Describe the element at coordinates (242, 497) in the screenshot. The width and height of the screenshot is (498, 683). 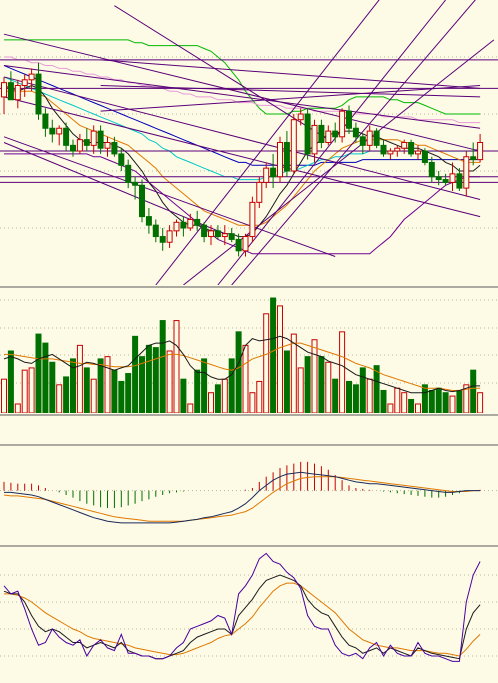
I see `macd-dif-line` at that location.